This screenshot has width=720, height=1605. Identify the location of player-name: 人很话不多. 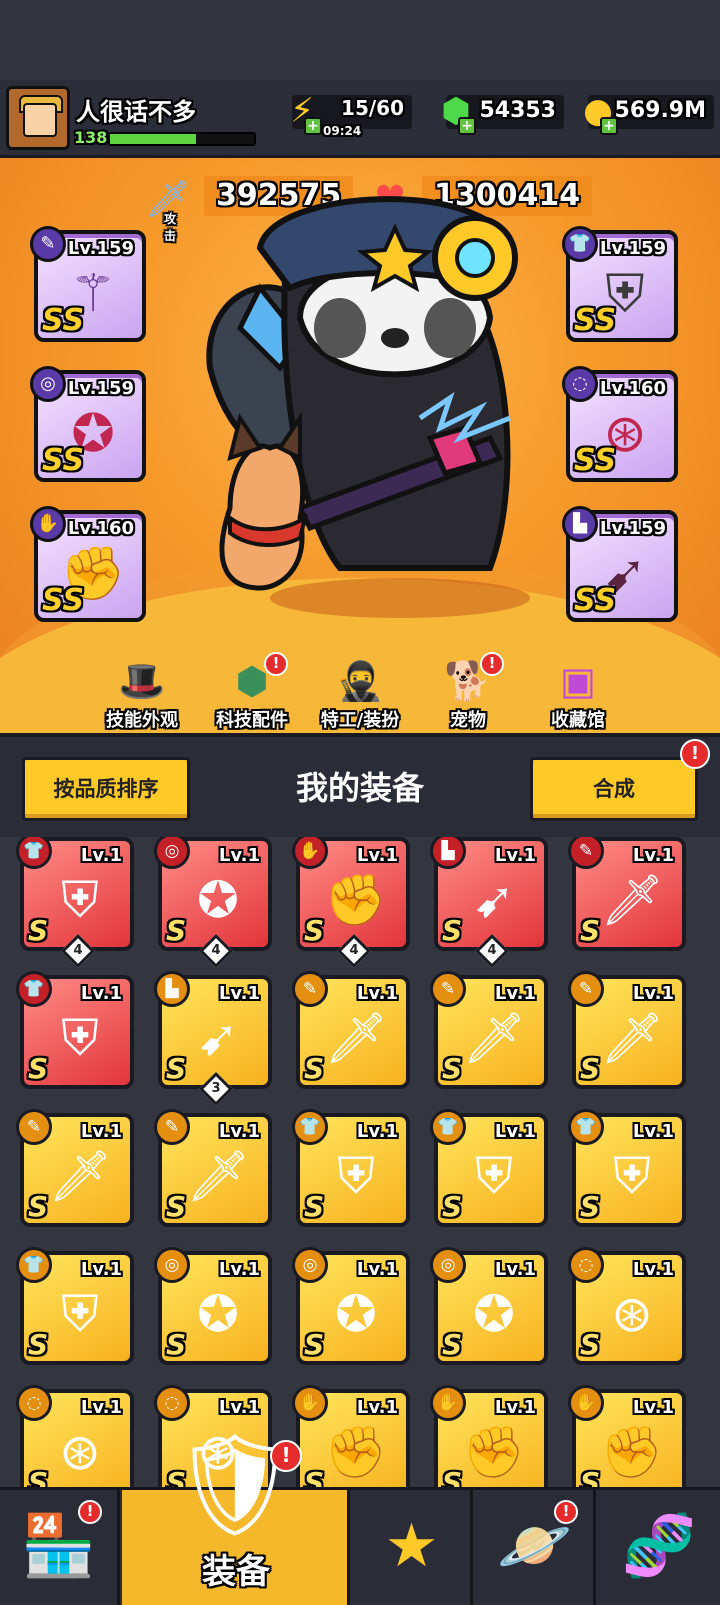
(136, 112).